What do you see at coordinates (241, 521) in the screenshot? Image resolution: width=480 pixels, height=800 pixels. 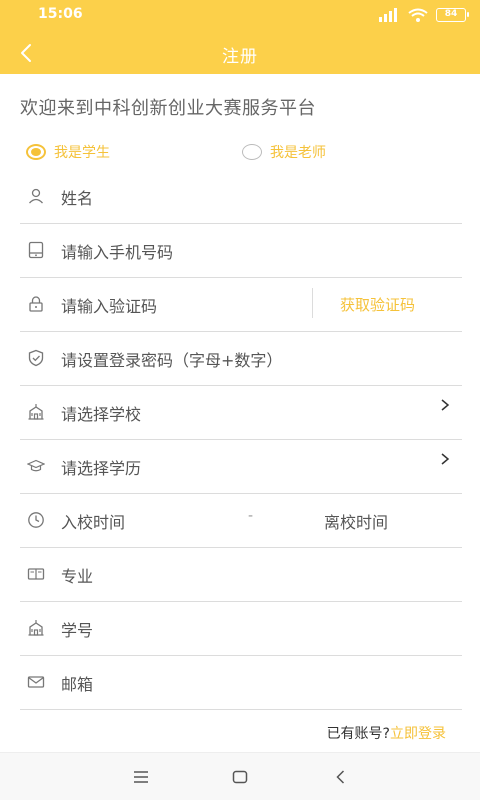 I see `time-field: 入校时间 - 离校时间` at bounding box center [241, 521].